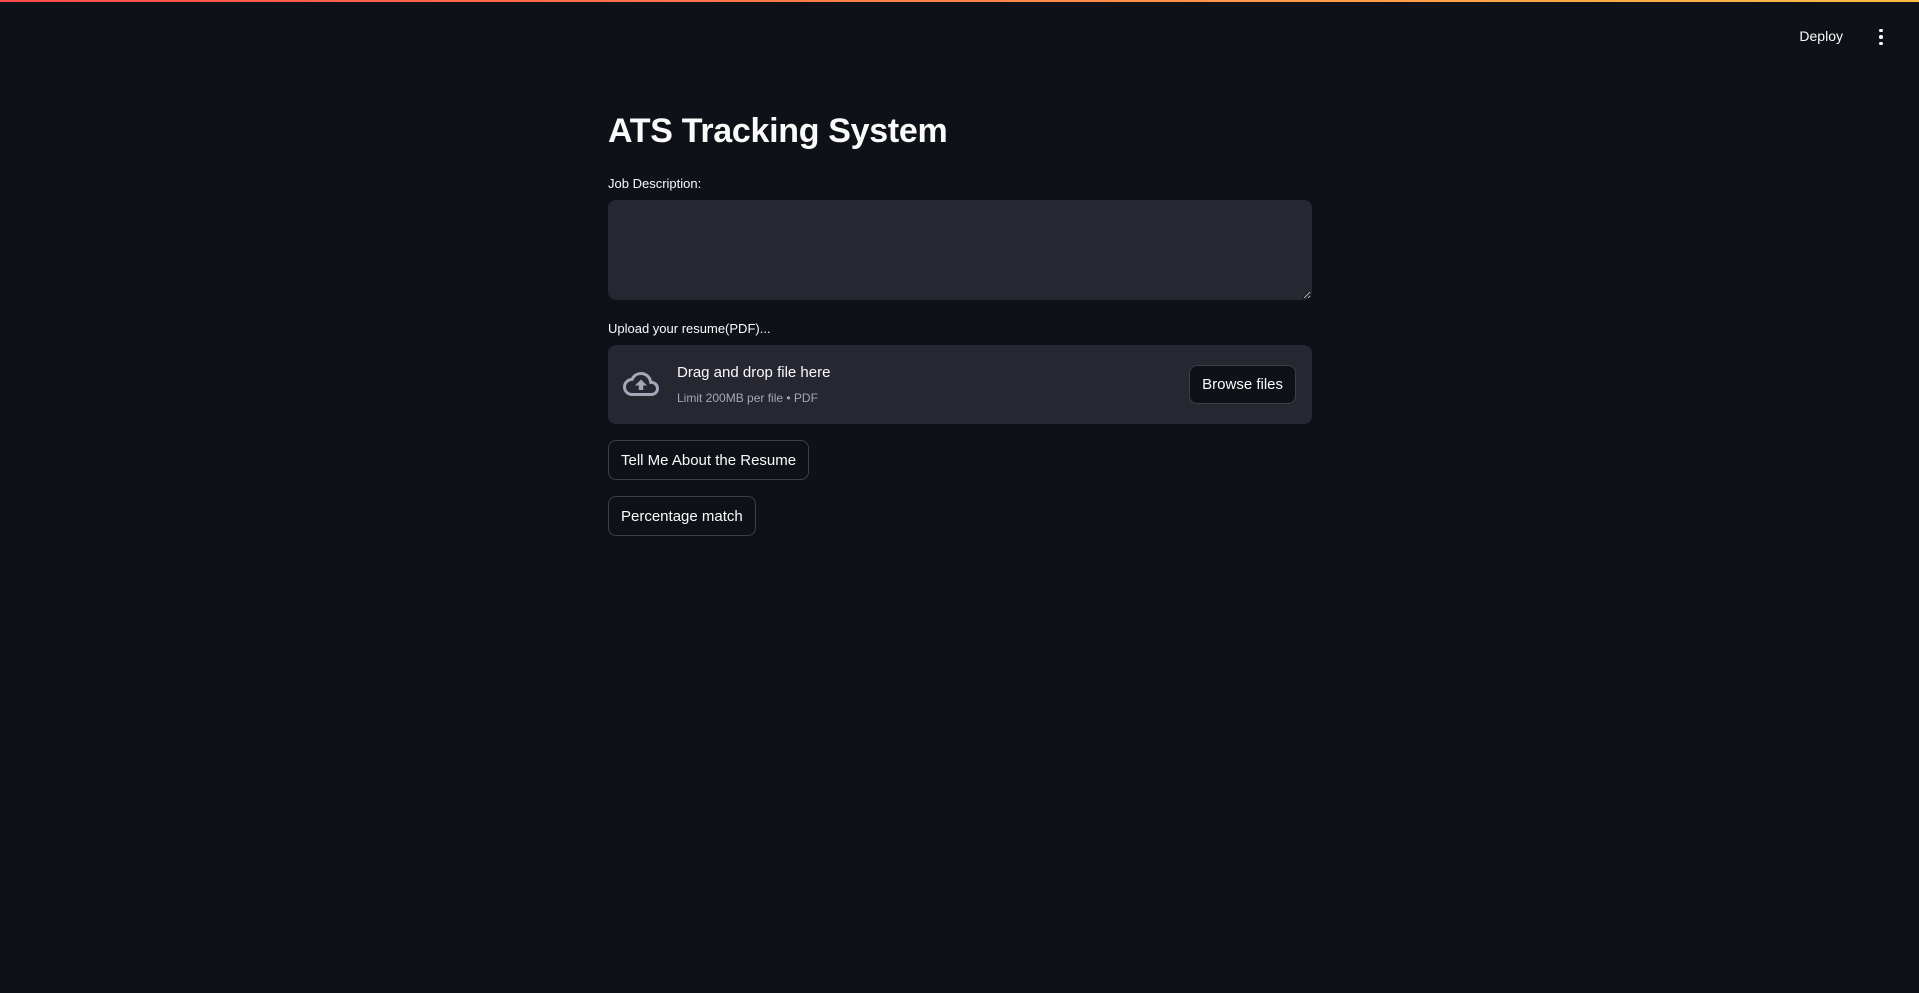 This screenshot has height=993, width=1919. What do you see at coordinates (747, 398) in the screenshot?
I see `dropzone-limit-text: Limit 200MB per file • PDF` at bounding box center [747, 398].